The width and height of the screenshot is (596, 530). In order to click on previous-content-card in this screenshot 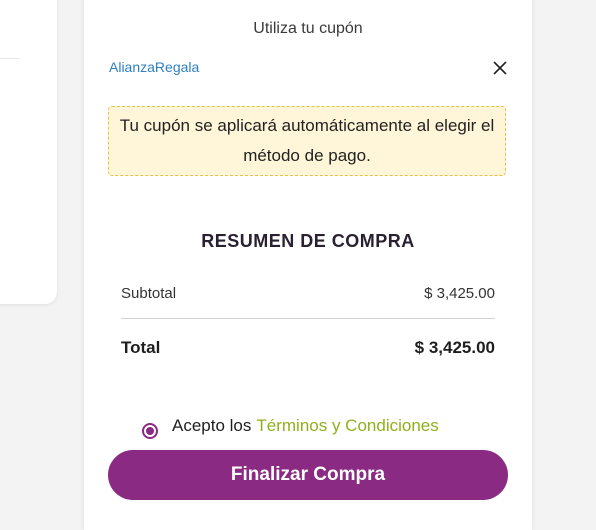, I will do `click(28, 152)`.